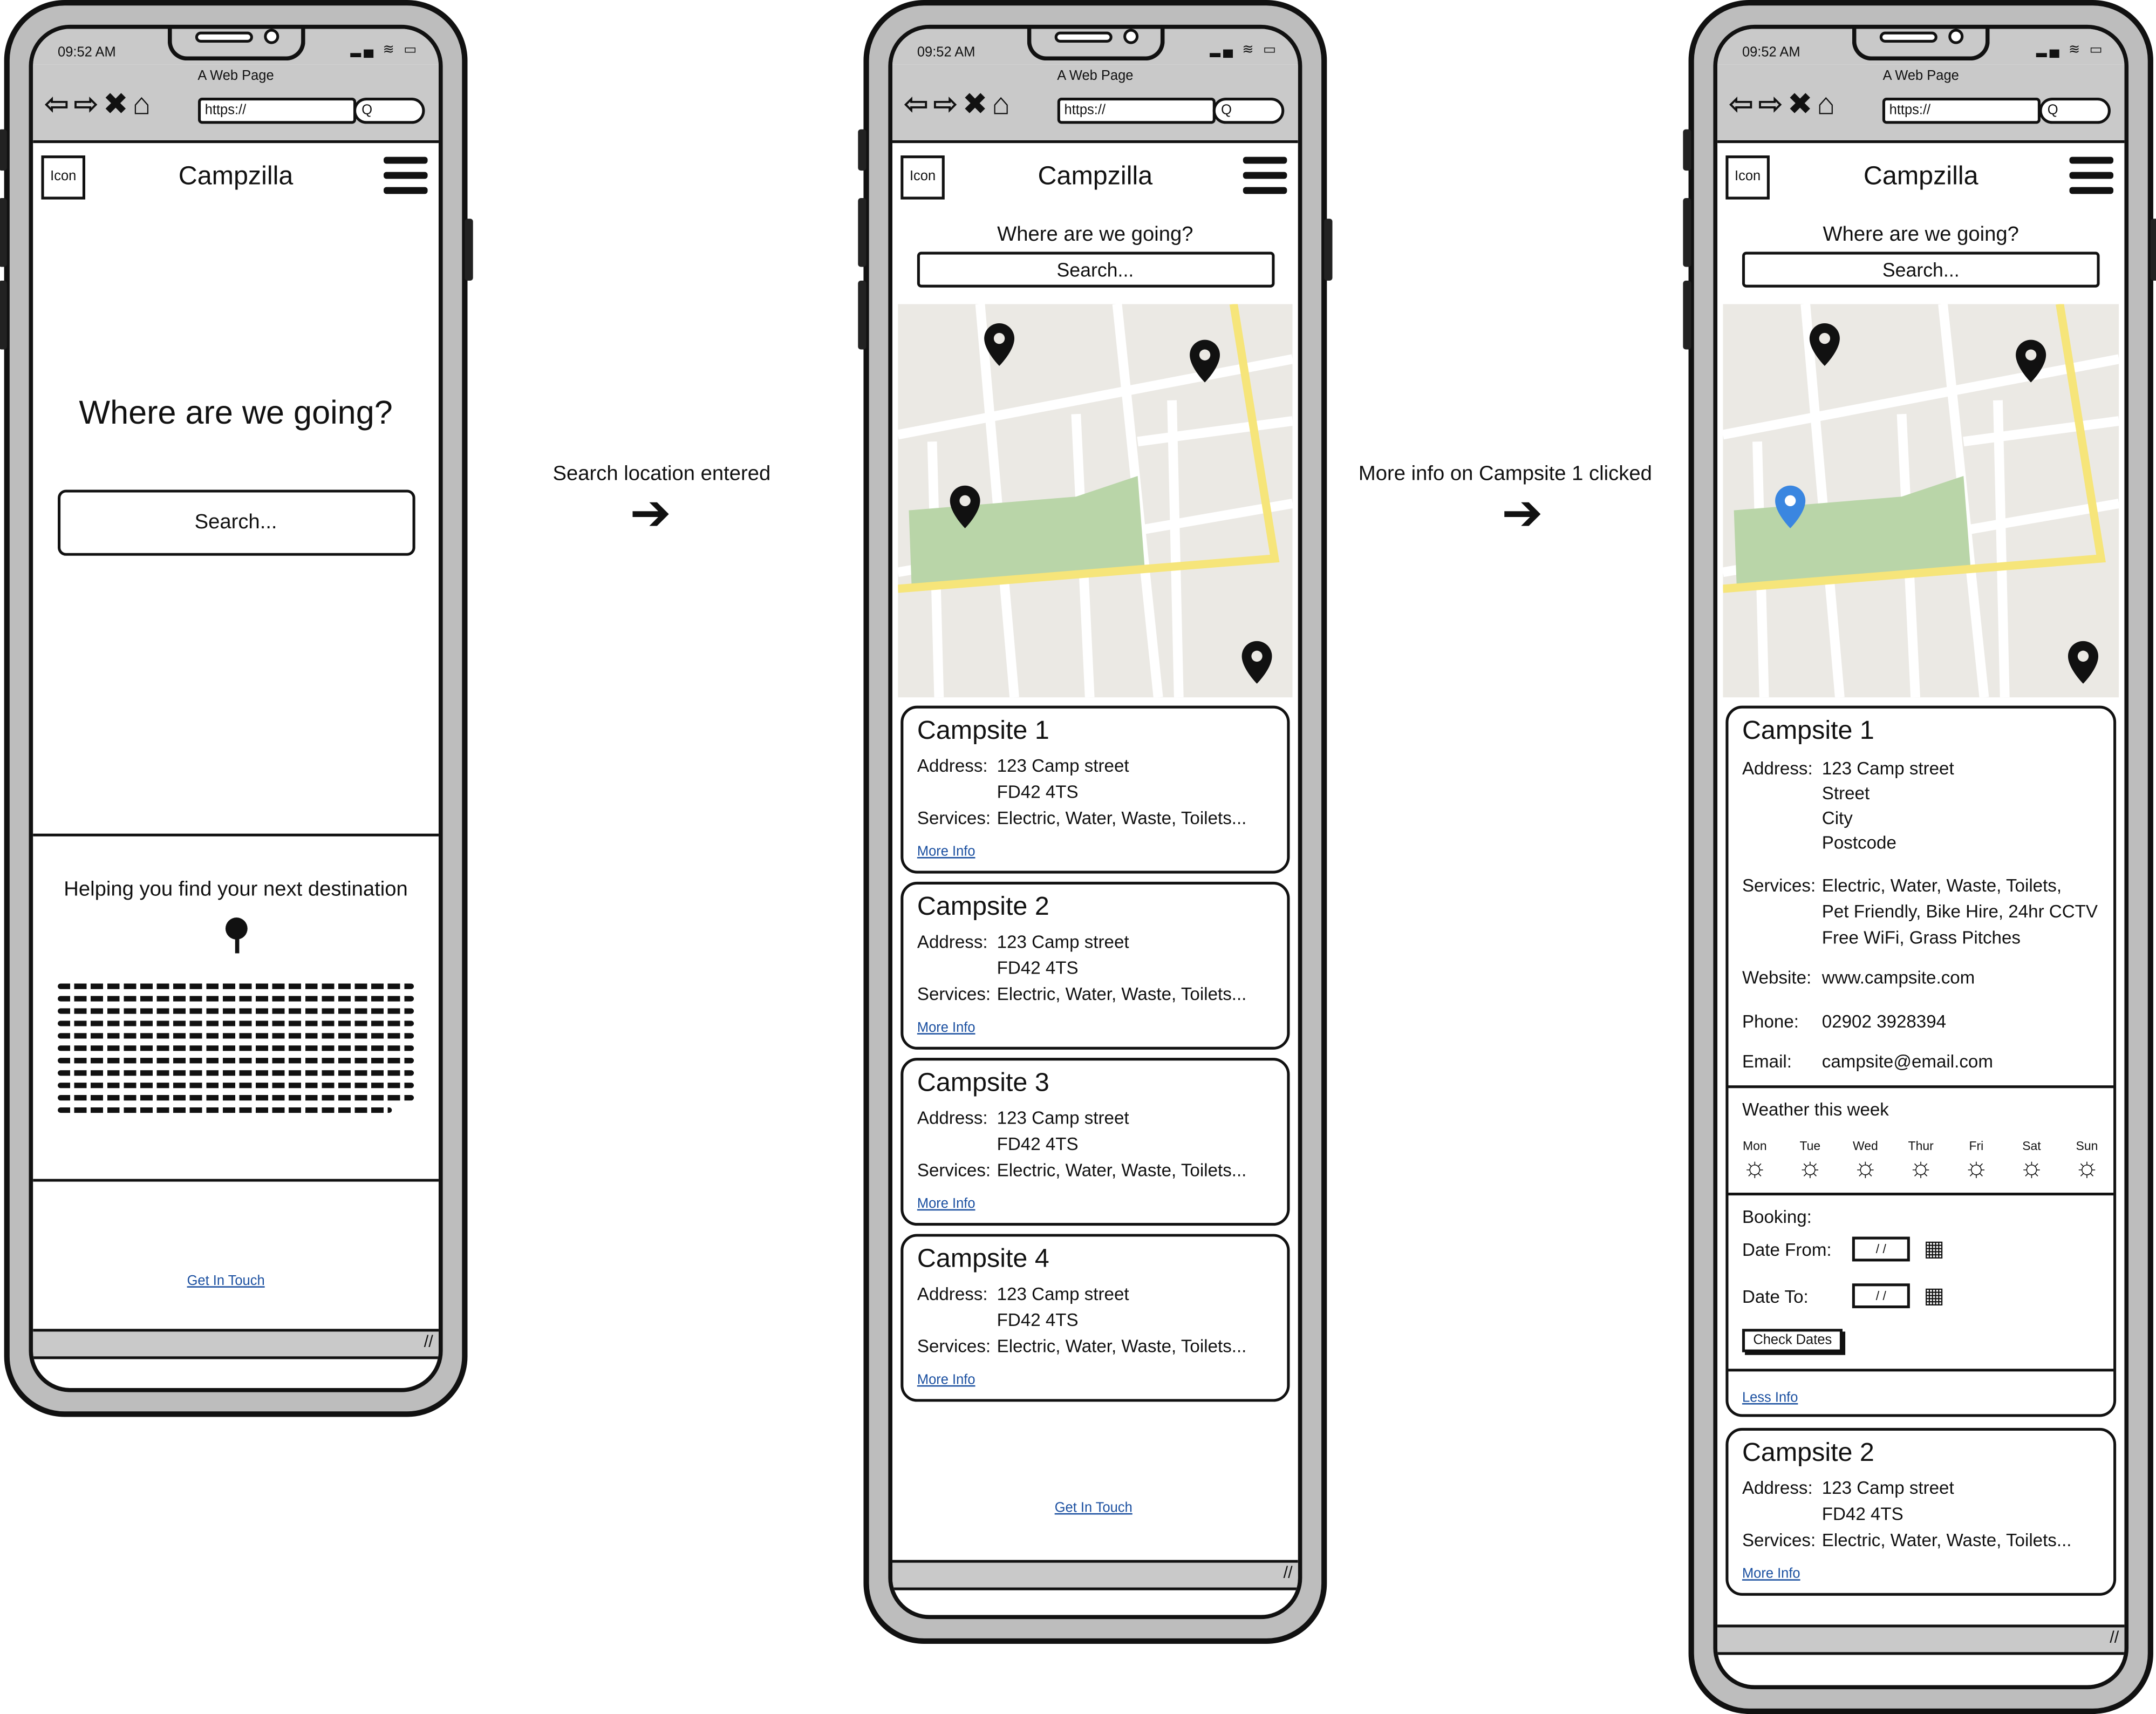  What do you see at coordinates (1921, 937) in the screenshot?
I see `services-line: Free WiFi, Grass Pitches` at bounding box center [1921, 937].